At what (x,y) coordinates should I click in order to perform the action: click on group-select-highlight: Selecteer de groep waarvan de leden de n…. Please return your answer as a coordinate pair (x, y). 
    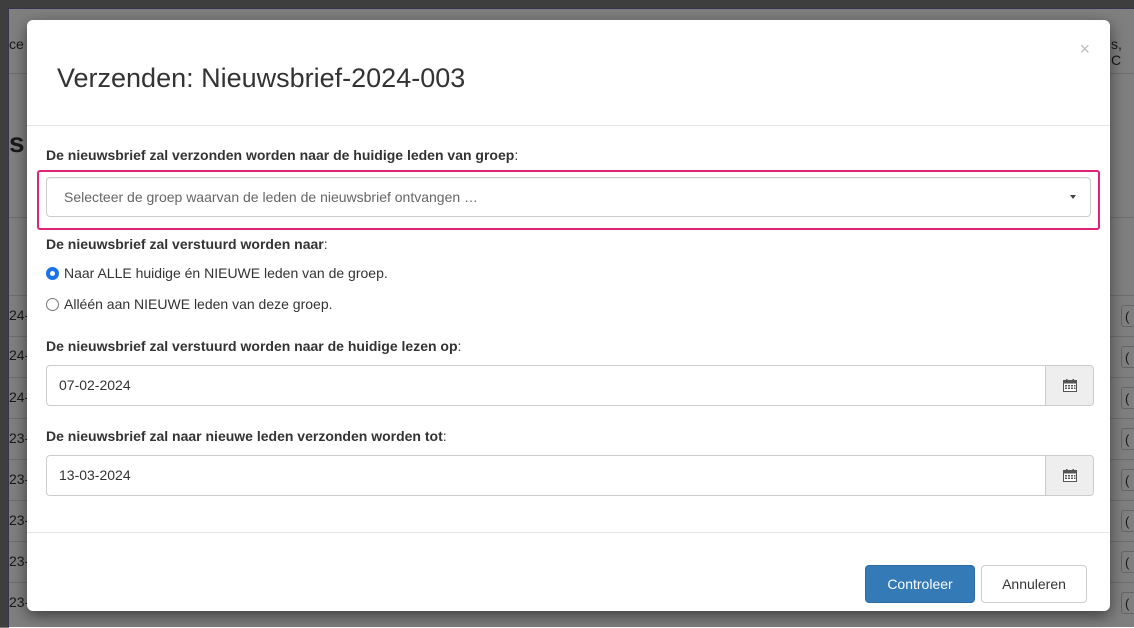
    Looking at the image, I should click on (568, 200).